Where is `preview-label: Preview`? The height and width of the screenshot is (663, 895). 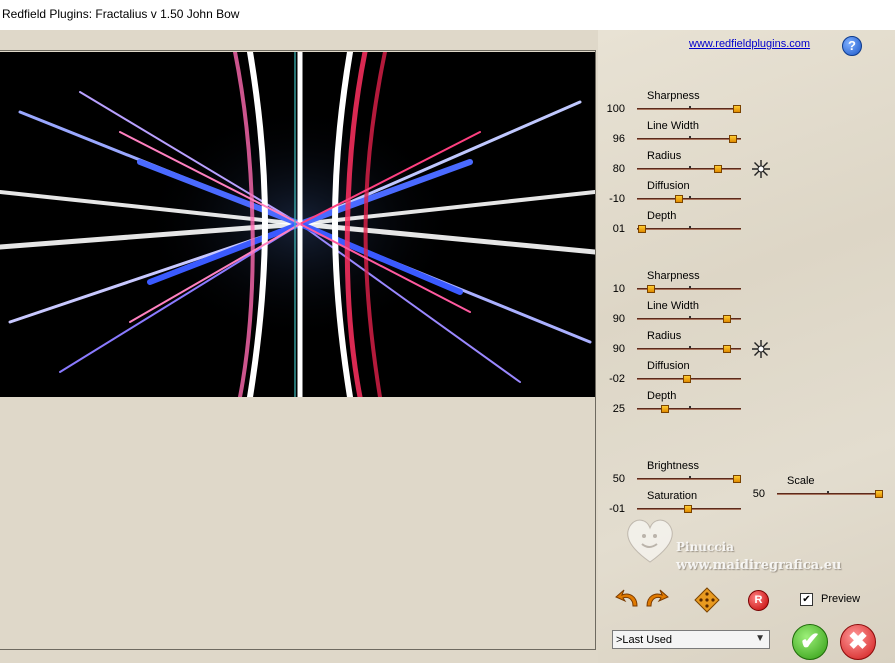
preview-label: Preview is located at coordinates (841, 599).